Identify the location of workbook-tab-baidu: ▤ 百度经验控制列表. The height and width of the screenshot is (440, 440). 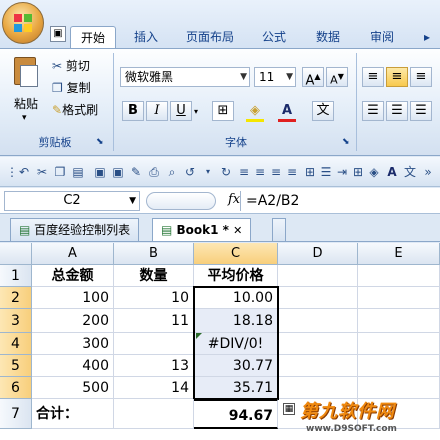
(75, 229).